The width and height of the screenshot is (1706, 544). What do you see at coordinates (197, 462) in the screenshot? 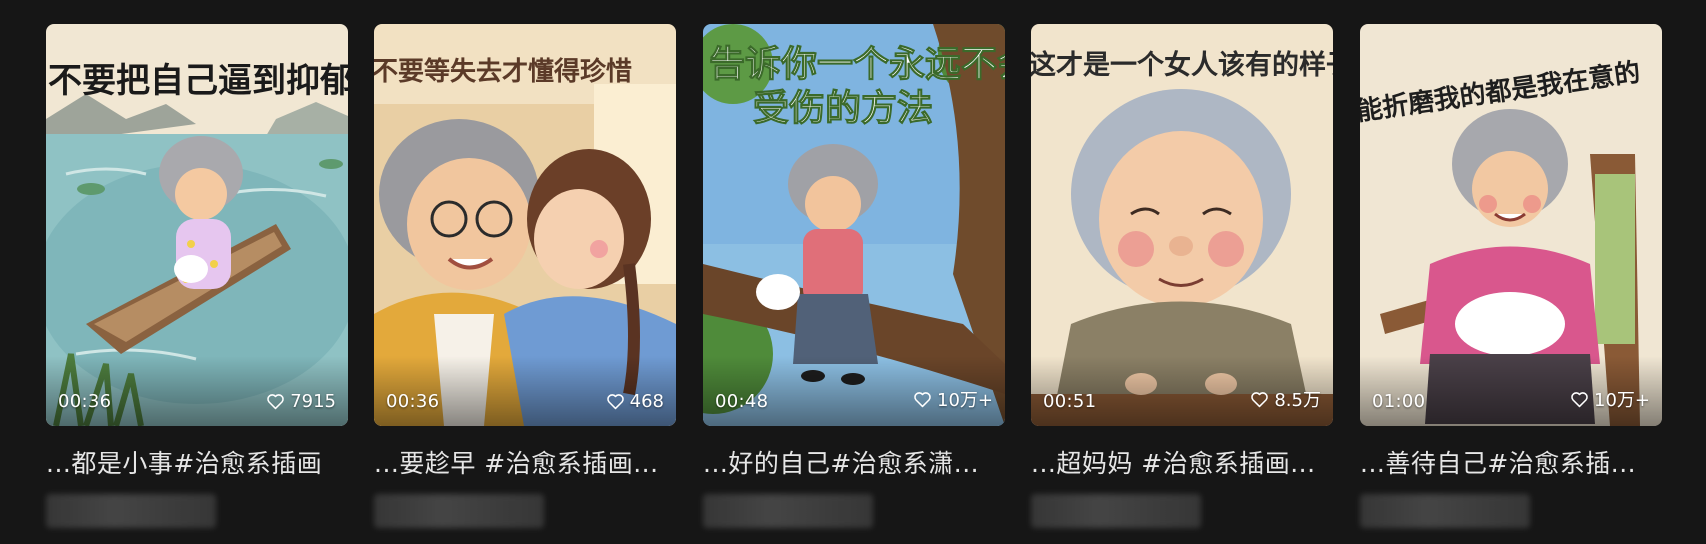
I see `video-title: ...都是小事#治愈系插画` at bounding box center [197, 462].